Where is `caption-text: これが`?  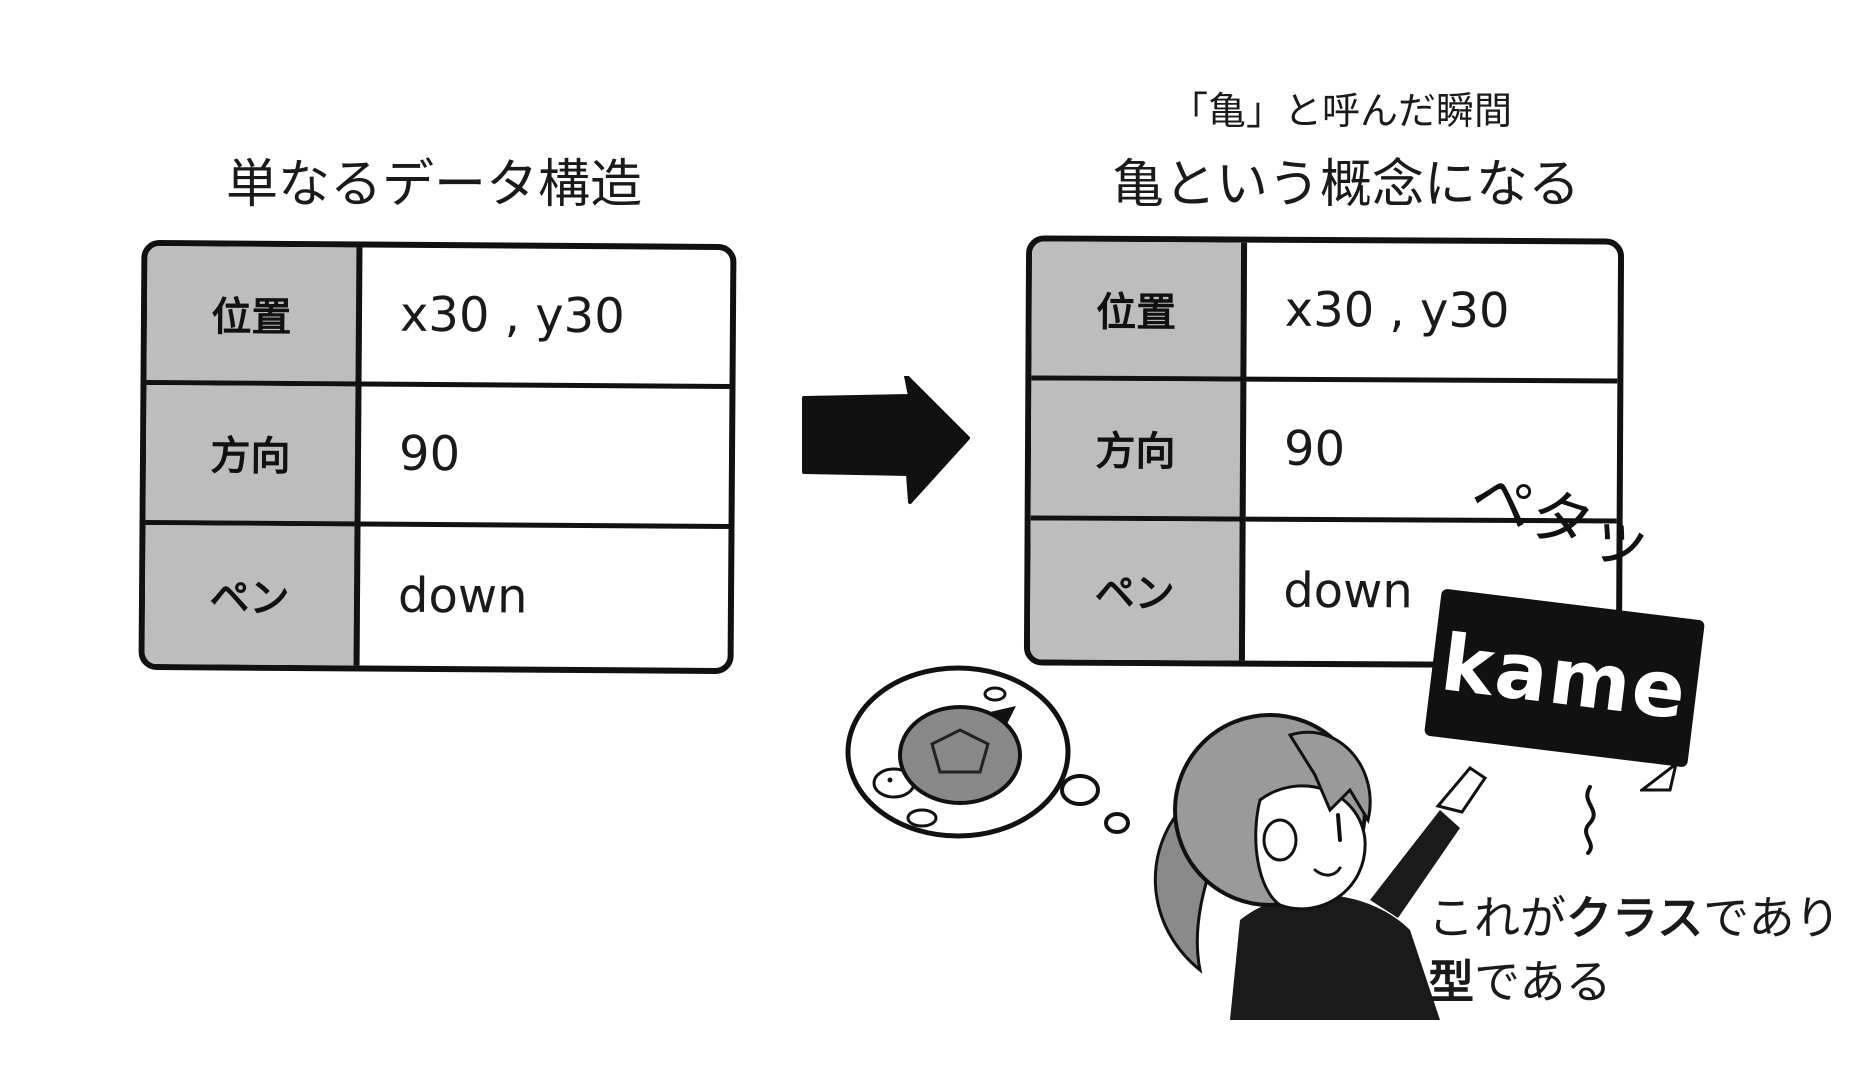 caption-text: これが is located at coordinates (1497, 918).